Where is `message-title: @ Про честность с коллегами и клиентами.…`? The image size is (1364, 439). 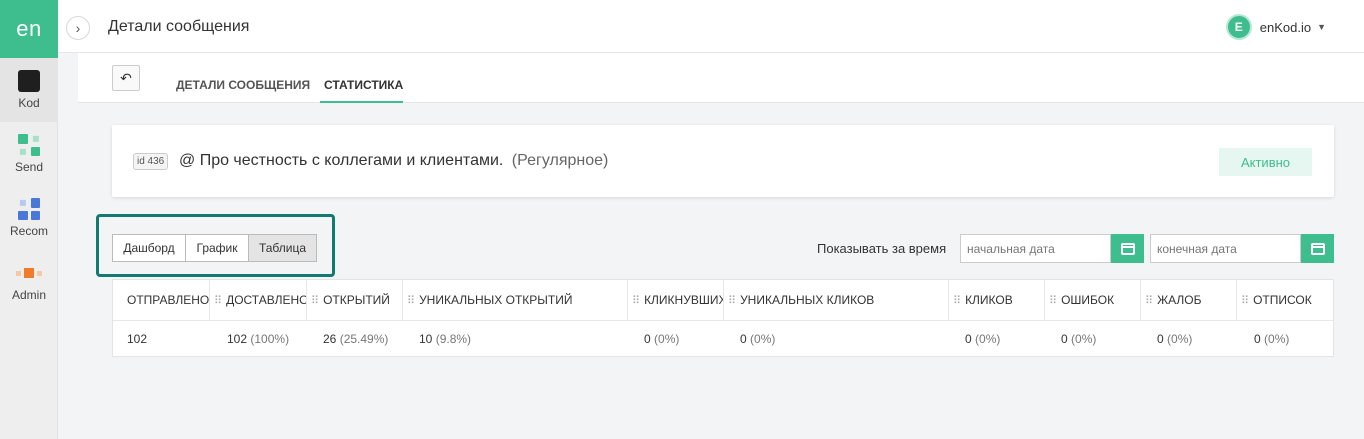 message-title: @ Про честность с коллегами и клиентами.… is located at coordinates (393, 161).